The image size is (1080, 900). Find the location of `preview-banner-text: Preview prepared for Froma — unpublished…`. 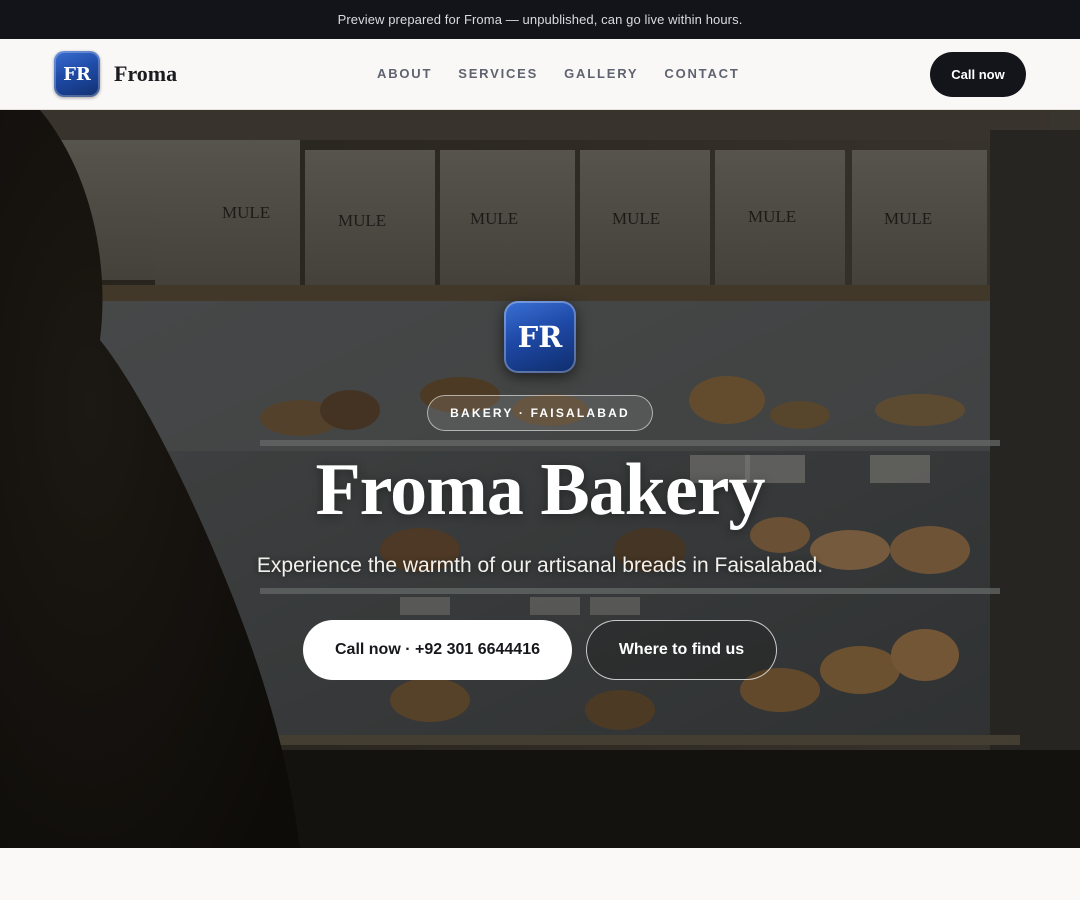

preview-banner-text: Preview prepared for Froma — unpublished… is located at coordinates (540, 19).